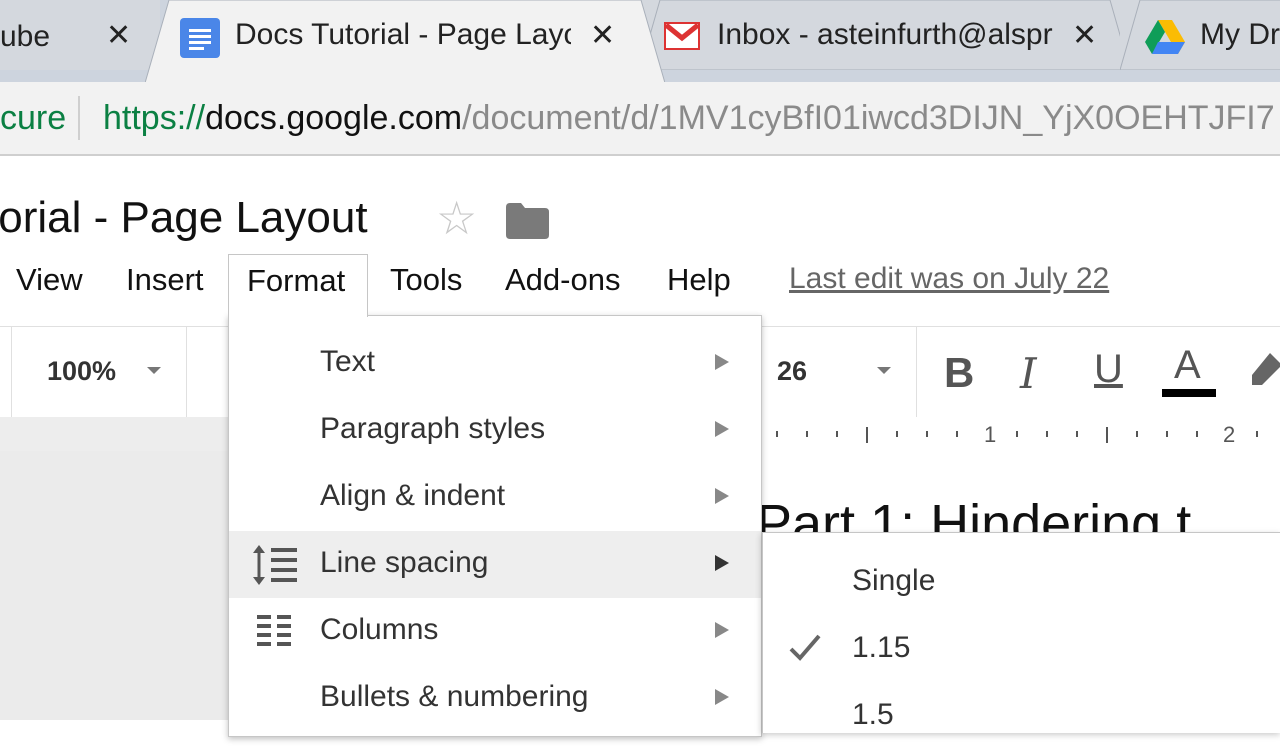 The width and height of the screenshot is (1280, 750). Describe the element at coordinates (1108, 369) in the screenshot. I see `underline-icon: U` at that location.